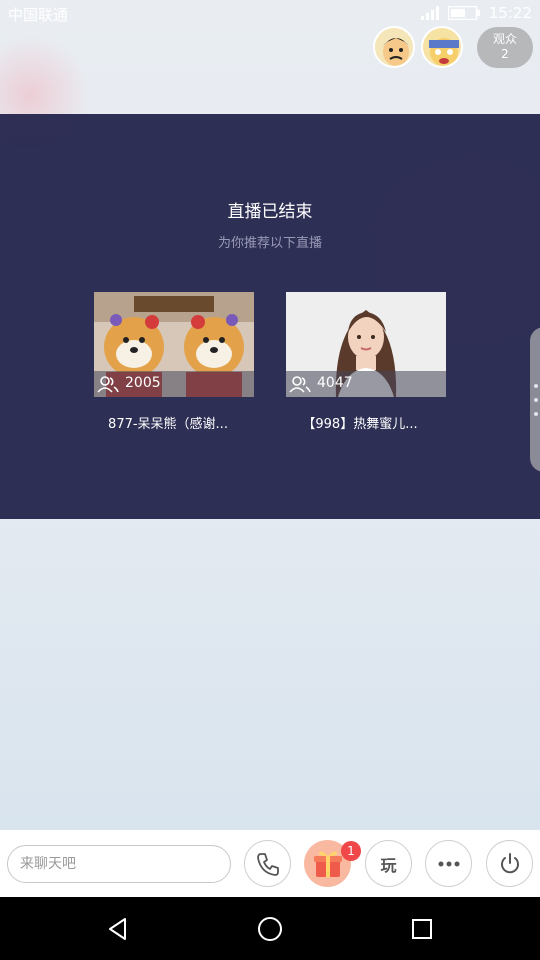 The image size is (540, 960). I want to click on home-button, so click(270, 929).